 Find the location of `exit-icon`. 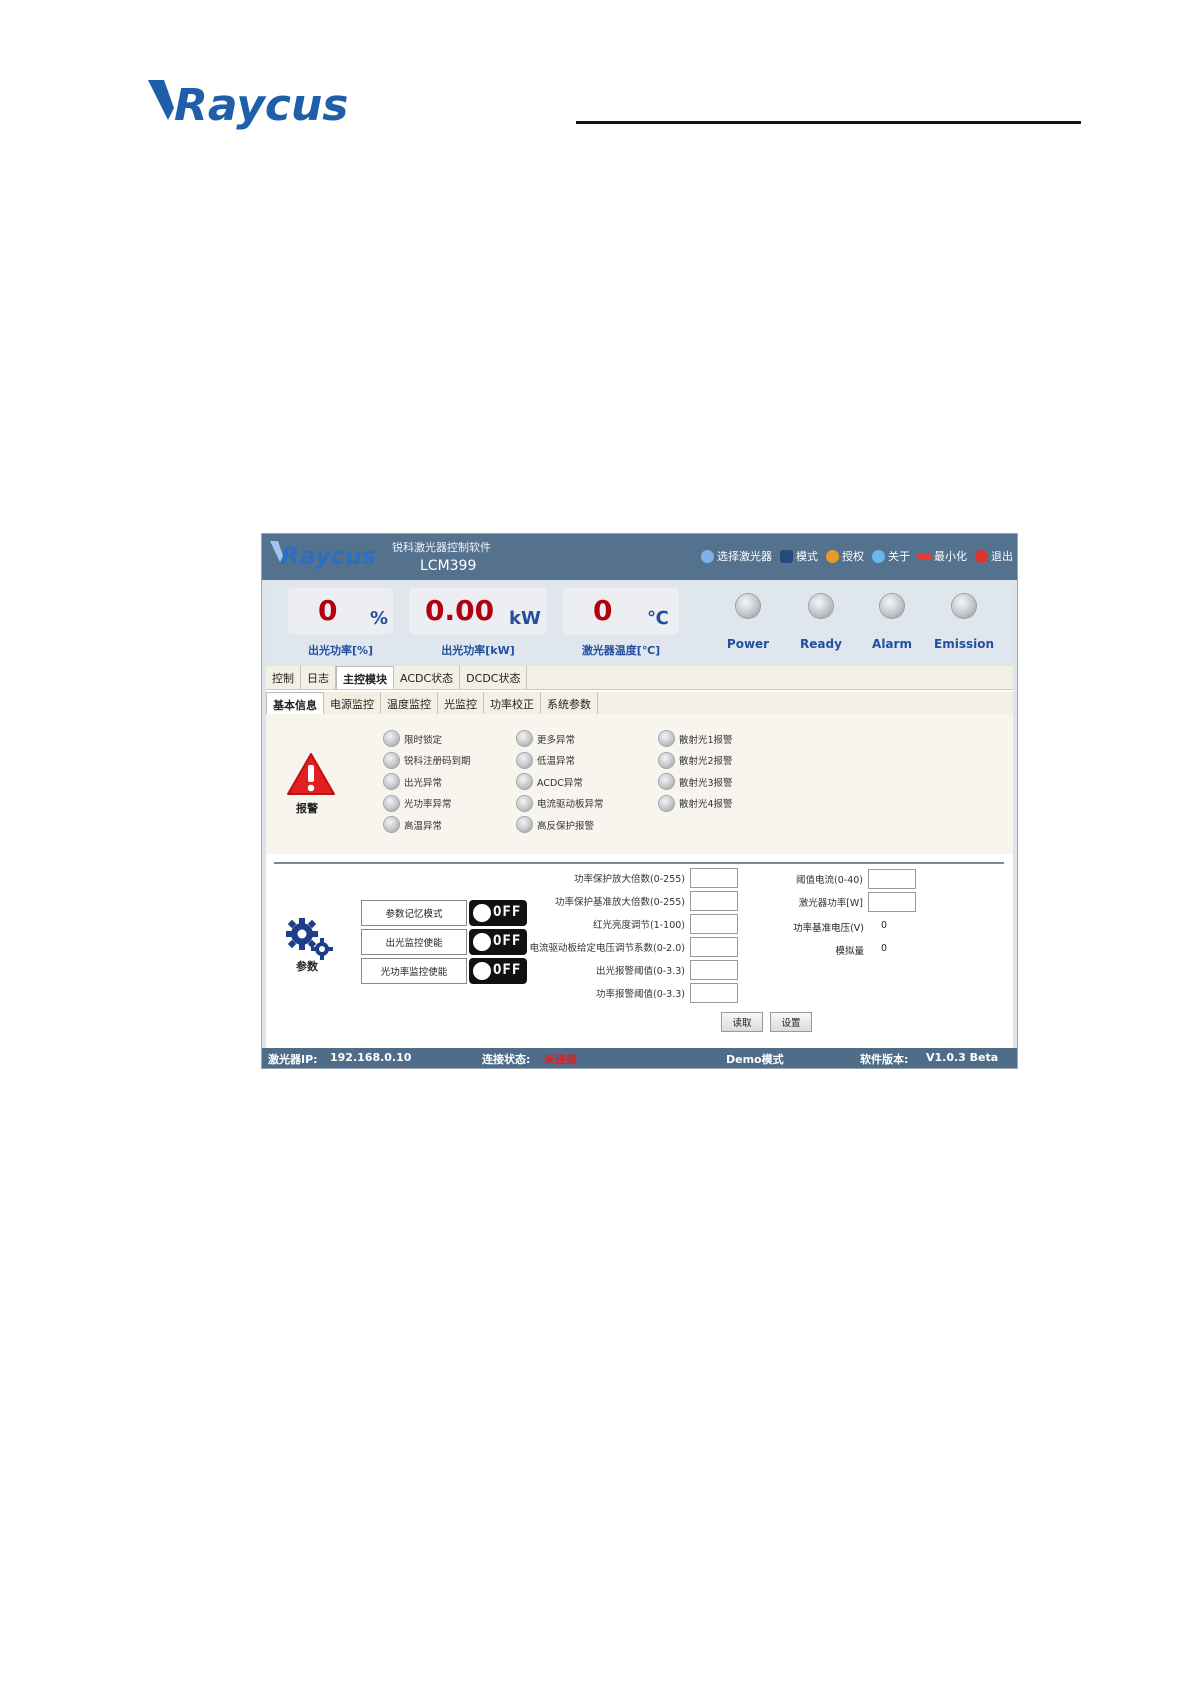

exit-icon is located at coordinates (981, 556).